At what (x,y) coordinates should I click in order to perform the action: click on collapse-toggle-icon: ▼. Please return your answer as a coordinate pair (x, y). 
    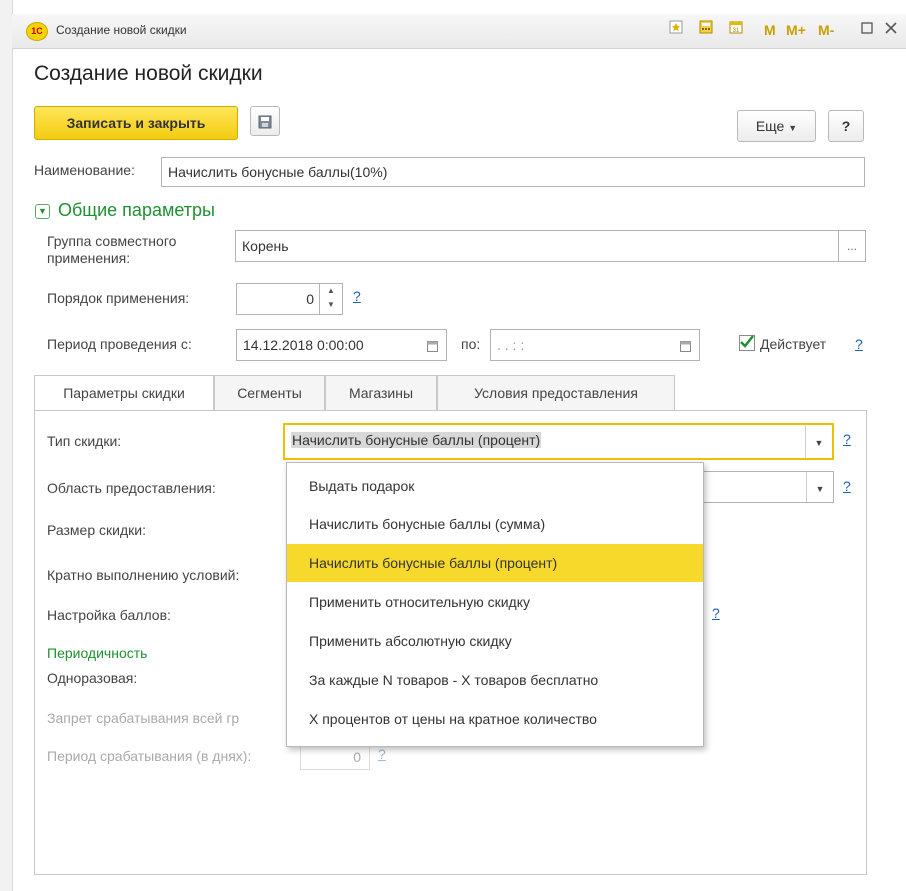
    Looking at the image, I should click on (42, 211).